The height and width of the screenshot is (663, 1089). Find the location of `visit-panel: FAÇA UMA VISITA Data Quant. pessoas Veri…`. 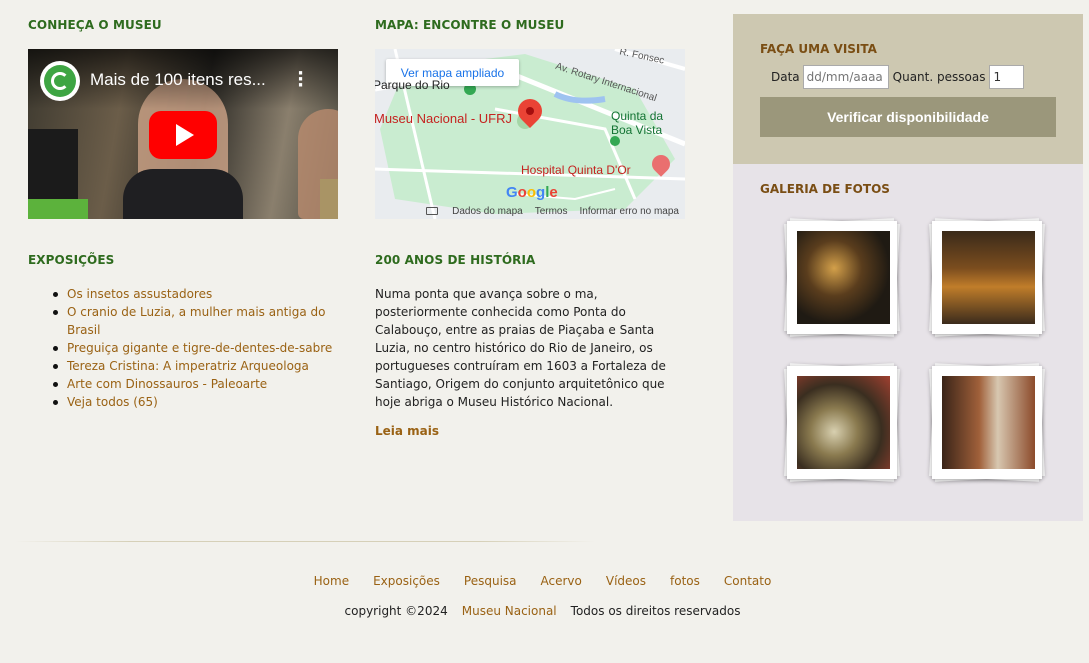

visit-panel: FAÇA UMA VISITA Data Quant. pessoas Veri… is located at coordinates (908, 89).